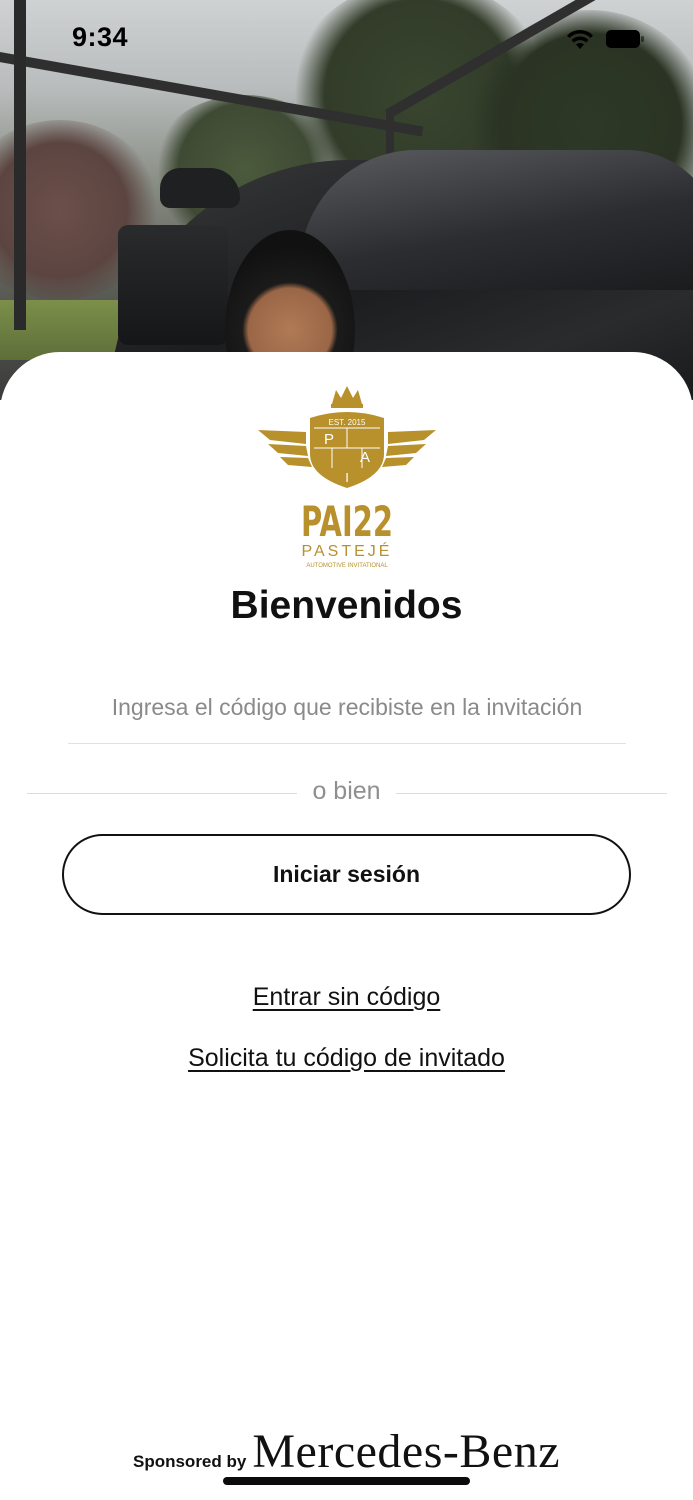 The height and width of the screenshot is (1500, 693). I want to click on request-invite-code-link: Solicita tu código de invitado, so click(346, 1058).